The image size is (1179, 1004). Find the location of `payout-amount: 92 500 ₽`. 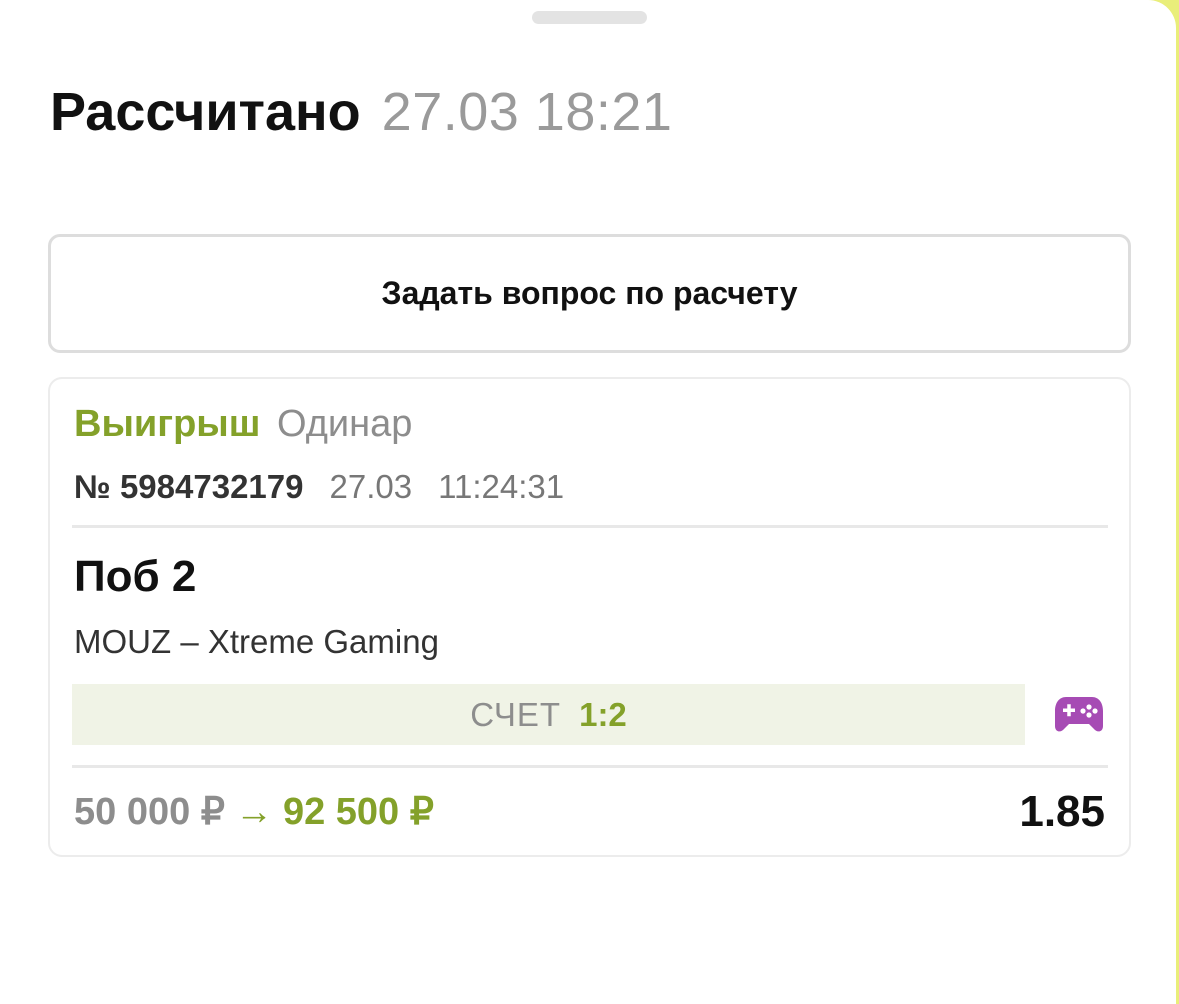

payout-amount: 92 500 ₽ is located at coordinates (358, 812).